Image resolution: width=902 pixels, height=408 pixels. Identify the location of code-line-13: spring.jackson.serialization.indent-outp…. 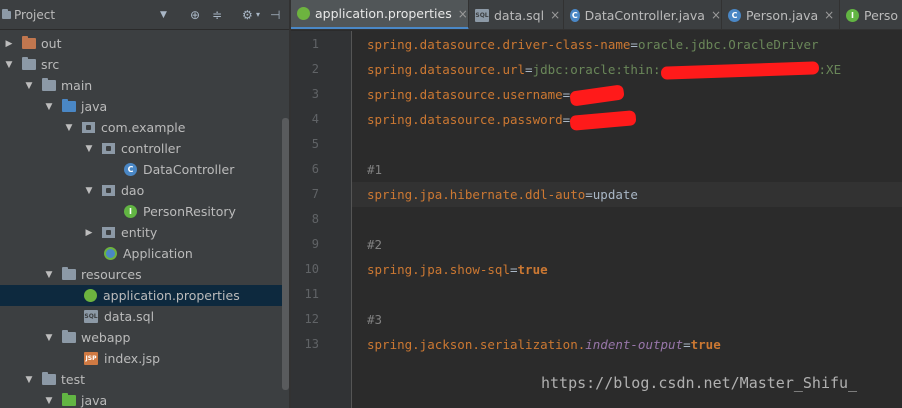
(627, 344).